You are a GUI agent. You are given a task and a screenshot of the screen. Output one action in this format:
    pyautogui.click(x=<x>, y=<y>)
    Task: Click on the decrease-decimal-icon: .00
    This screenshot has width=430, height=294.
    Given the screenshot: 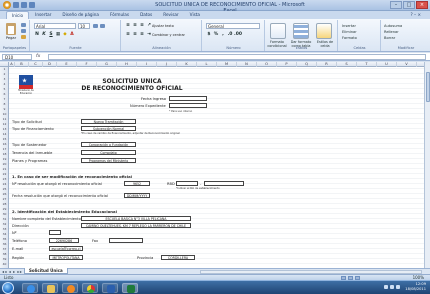 What is the action you would take?
    pyautogui.click(x=238, y=35)
    